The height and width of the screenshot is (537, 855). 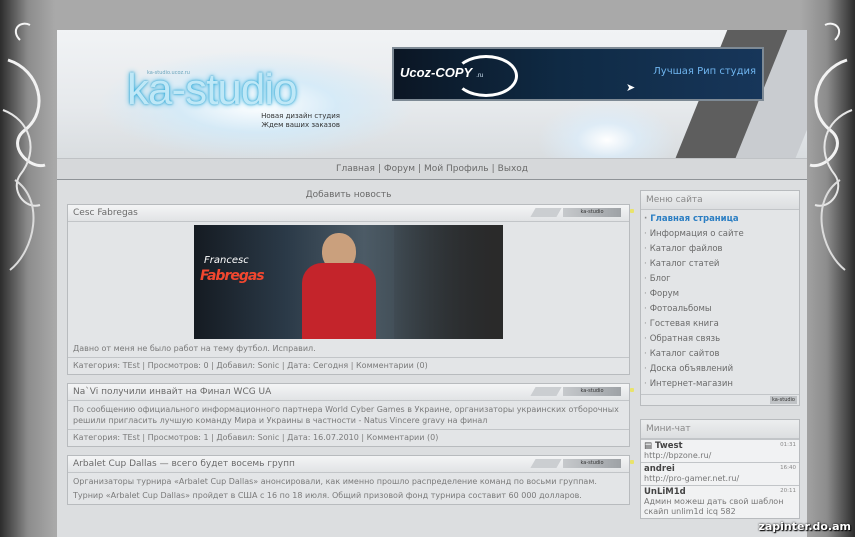 What do you see at coordinates (680, 309) in the screenshot?
I see `menu-item-label: Фотоальбомы` at bounding box center [680, 309].